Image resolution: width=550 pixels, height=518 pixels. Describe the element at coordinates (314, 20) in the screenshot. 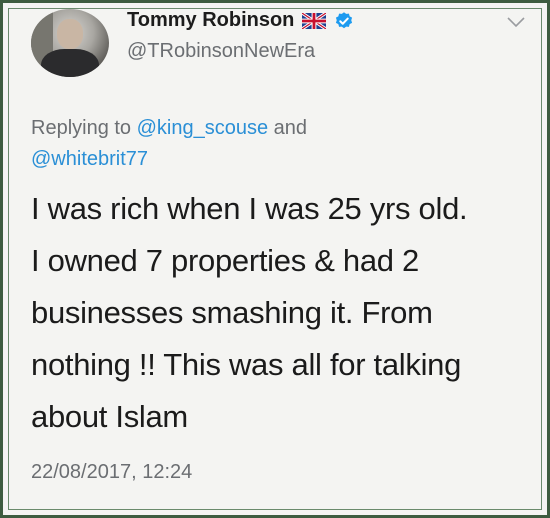

I see `uk-flag-icon` at that location.